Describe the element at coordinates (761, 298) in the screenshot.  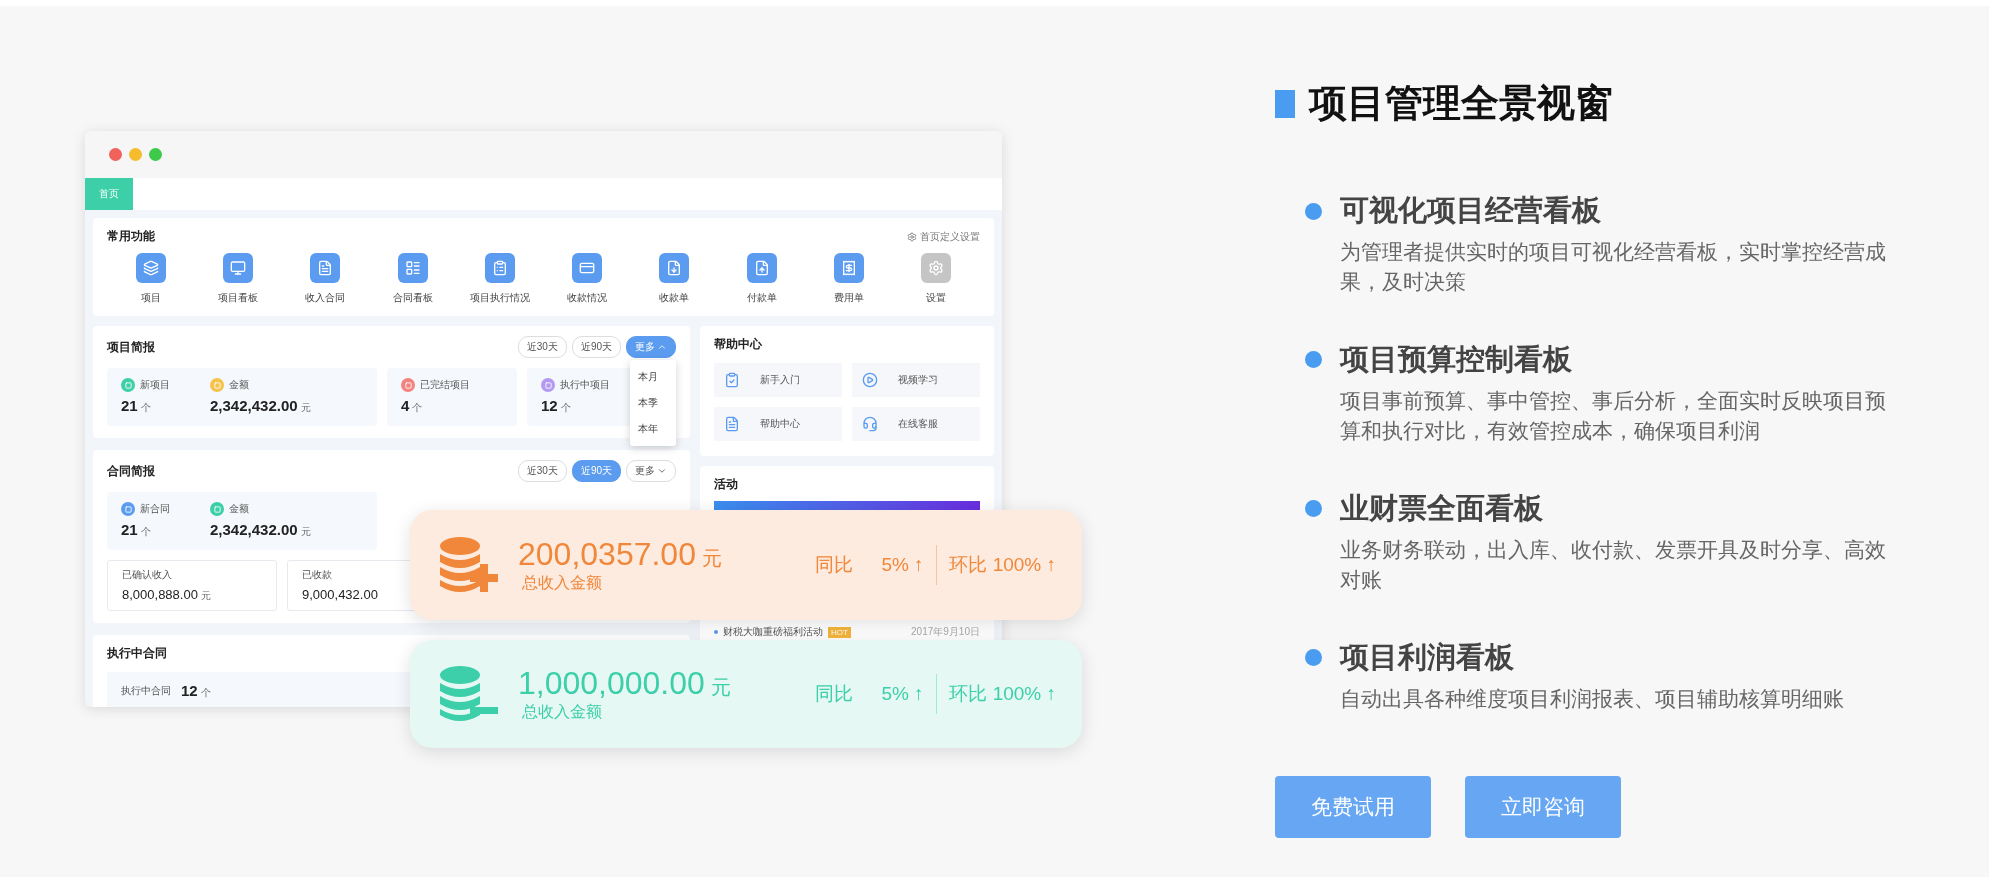
I see `shortcut-label: 付款单` at that location.